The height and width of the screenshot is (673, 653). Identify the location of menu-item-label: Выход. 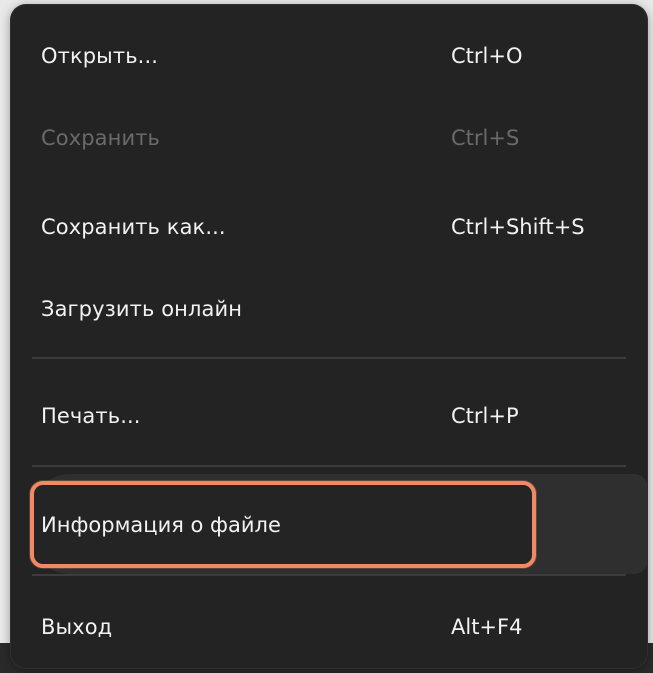
(77, 627).